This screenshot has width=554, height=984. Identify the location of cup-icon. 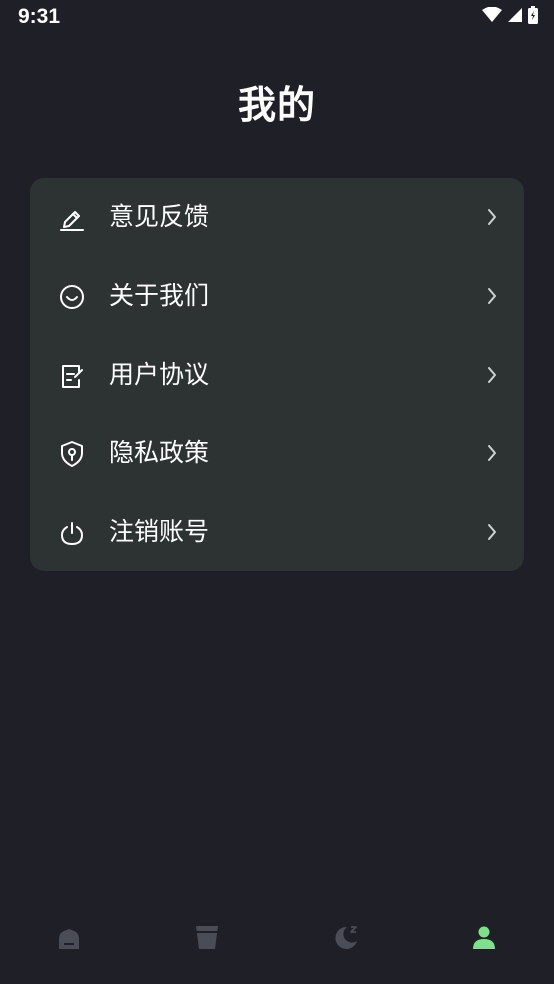
(207, 937).